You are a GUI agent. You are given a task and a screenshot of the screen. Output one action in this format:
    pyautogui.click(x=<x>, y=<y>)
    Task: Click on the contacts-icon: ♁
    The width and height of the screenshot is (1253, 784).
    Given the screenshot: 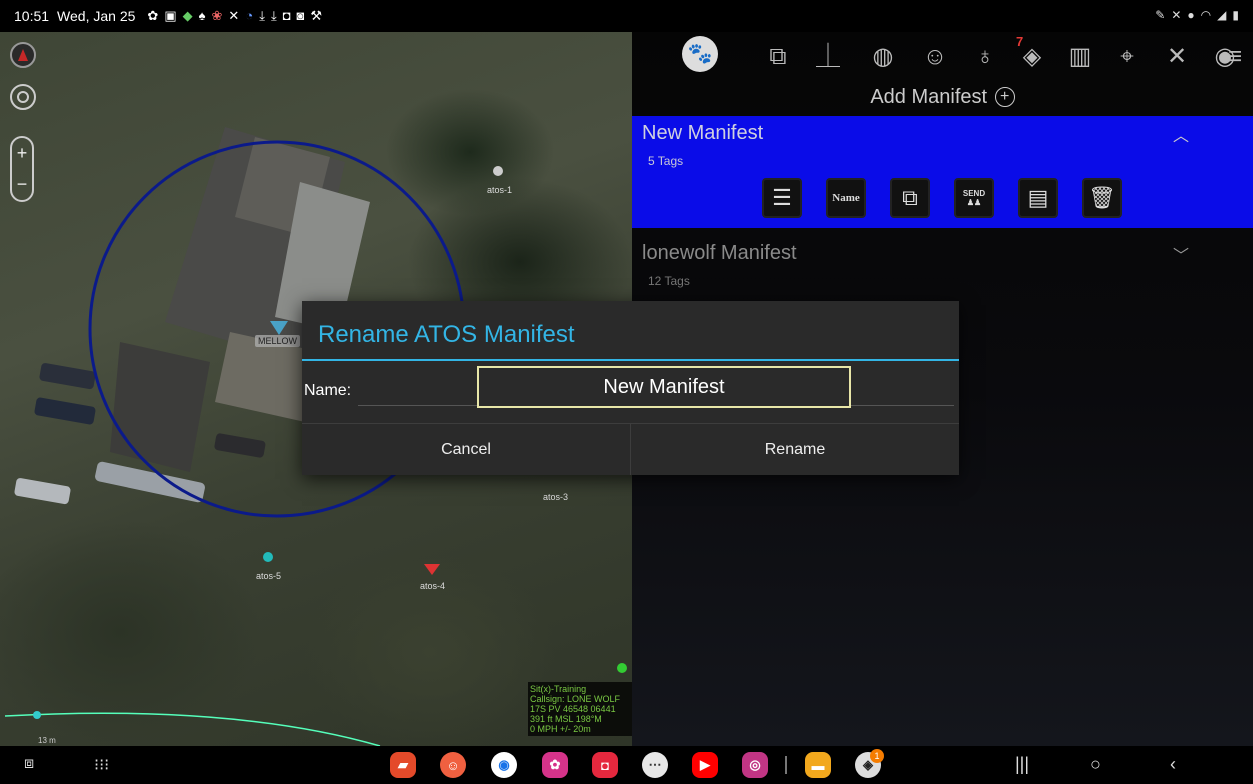 What is the action you would take?
    pyautogui.click(x=985, y=57)
    